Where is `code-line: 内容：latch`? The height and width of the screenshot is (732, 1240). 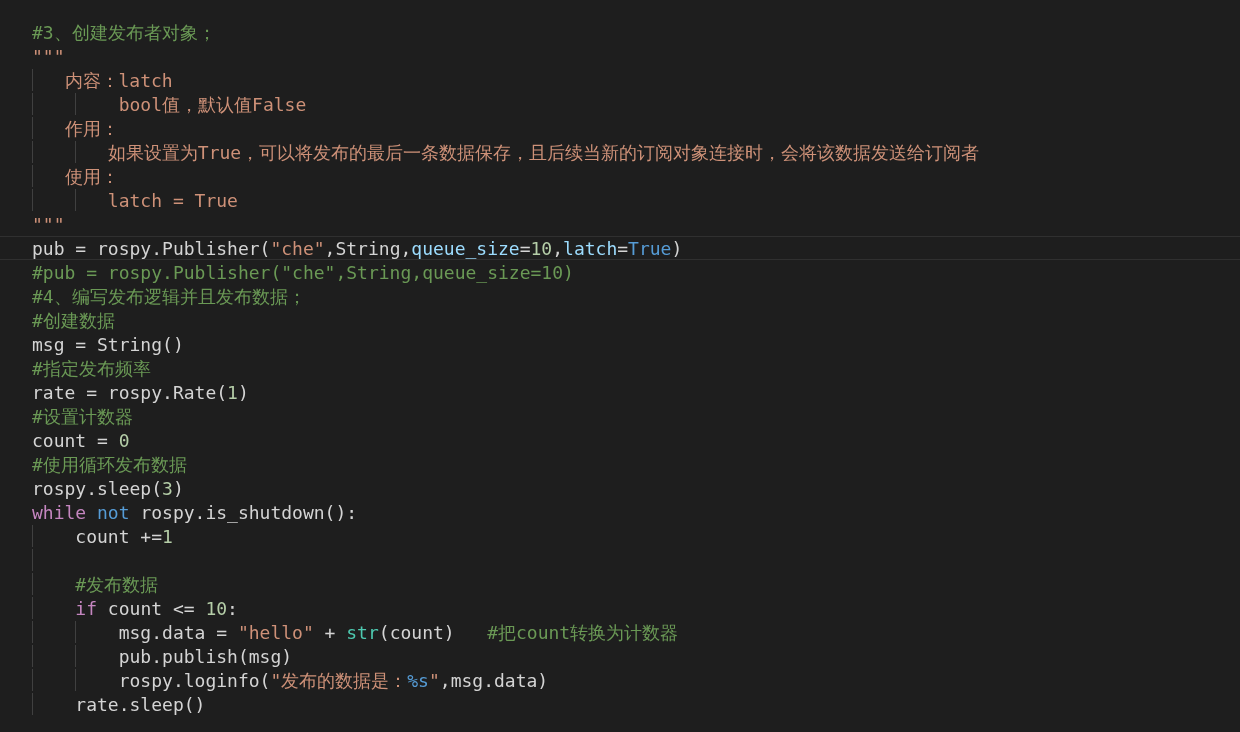 code-line: 内容：latch is located at coordinates (620, 80).